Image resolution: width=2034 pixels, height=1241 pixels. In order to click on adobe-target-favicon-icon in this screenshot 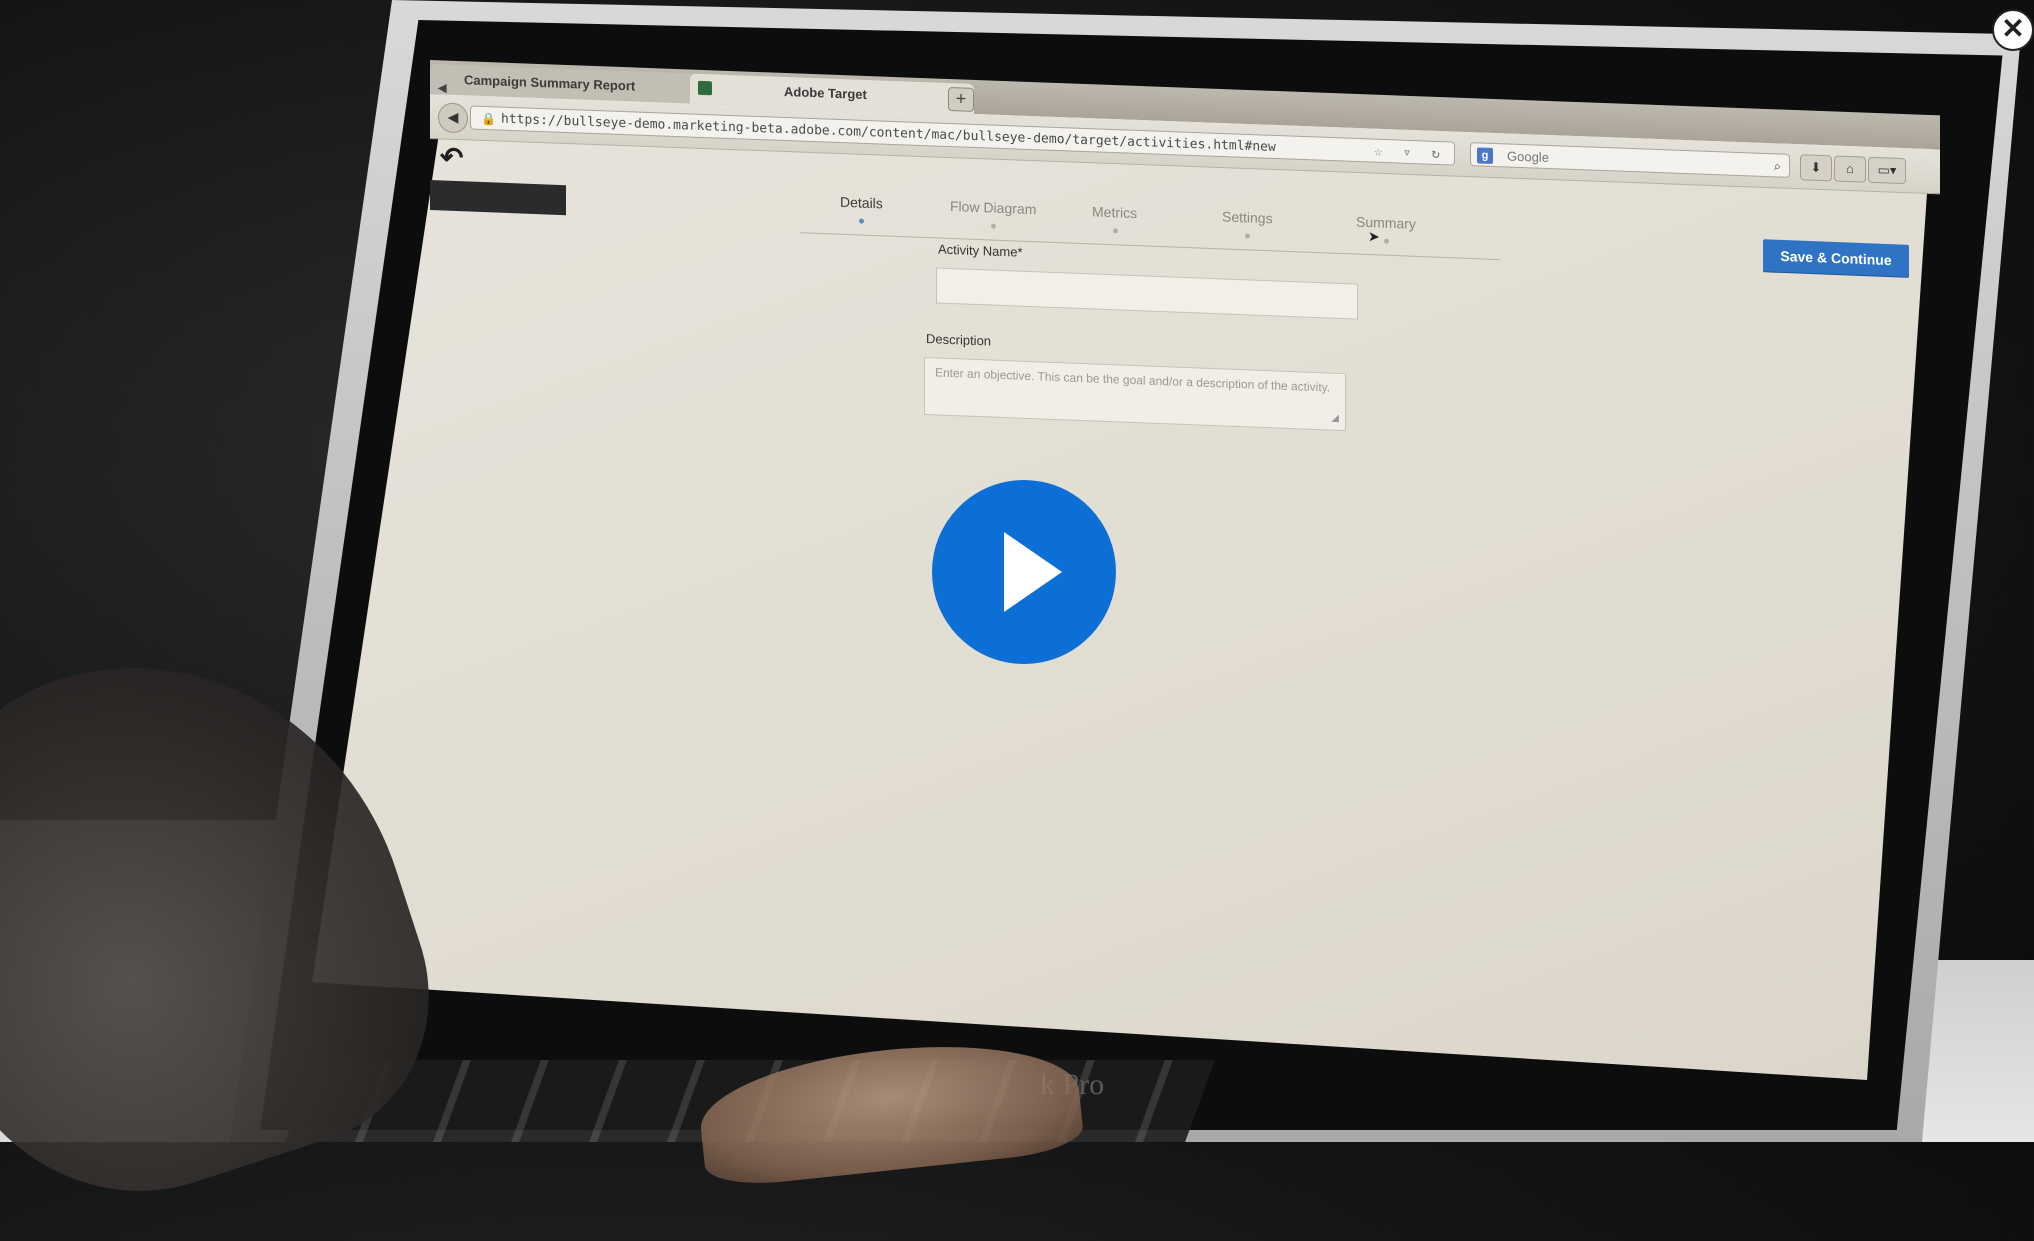, I will do `click(705, 88)`.